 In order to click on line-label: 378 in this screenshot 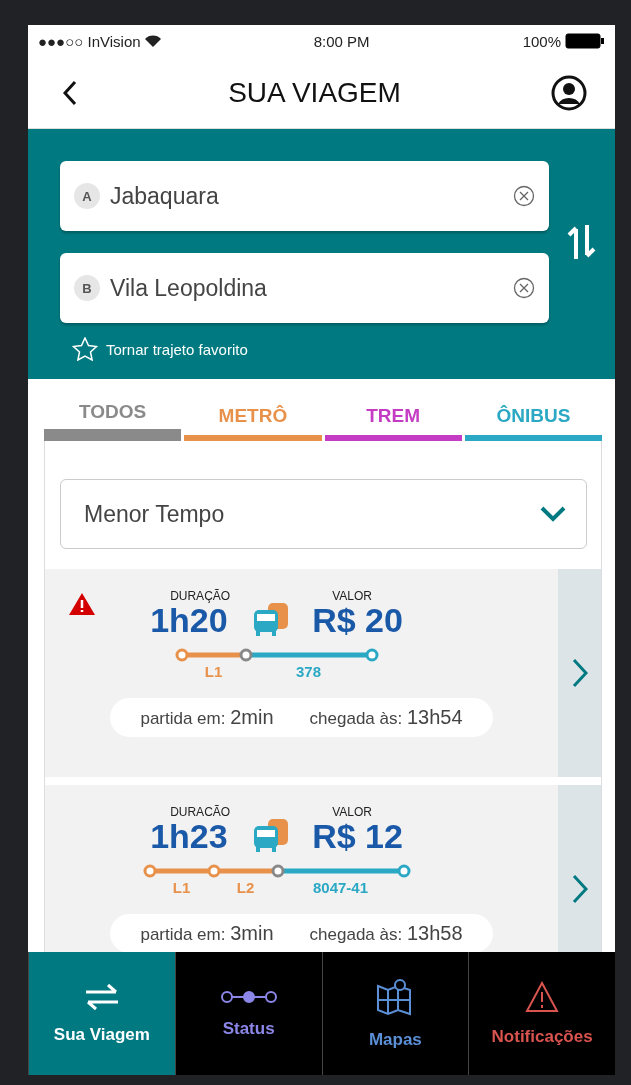, I will do `click(308, 671)`.